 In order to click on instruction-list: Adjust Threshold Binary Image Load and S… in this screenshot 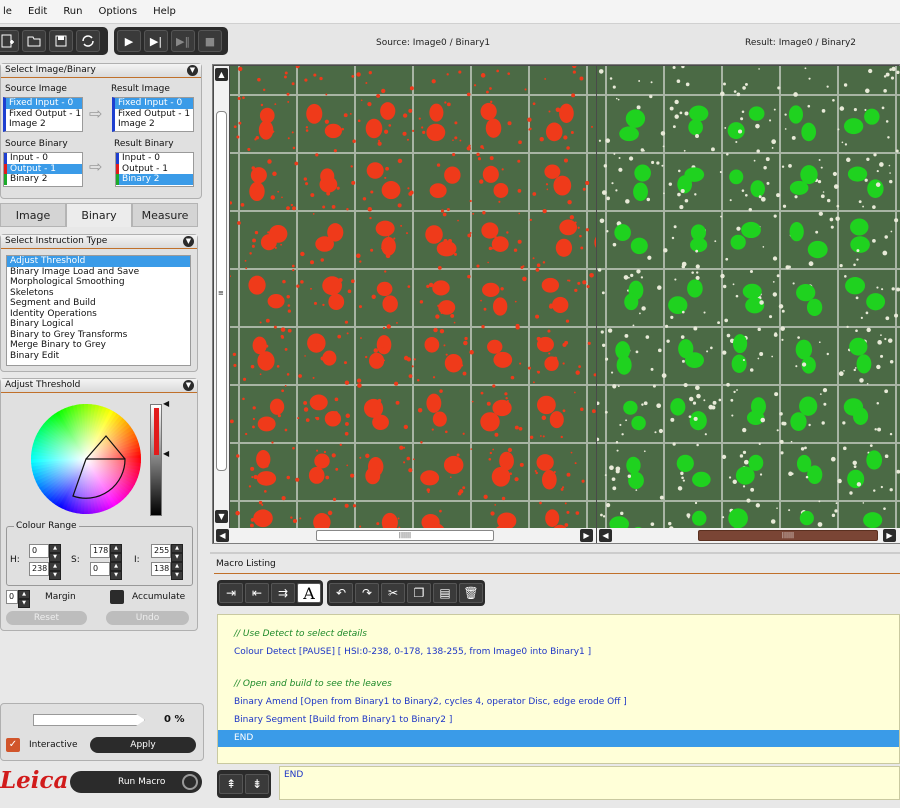, I will do `click(98, 310)`.